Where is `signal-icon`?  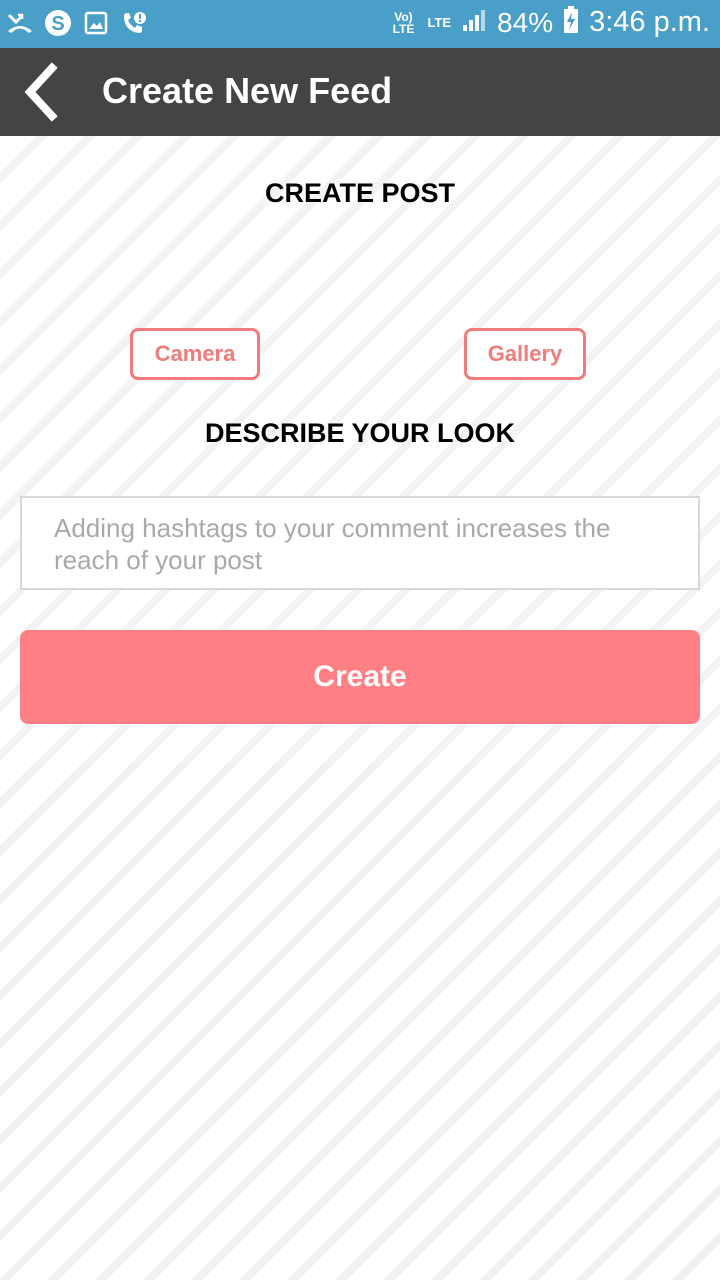 signal-icon is located at coordinates (474, 22).